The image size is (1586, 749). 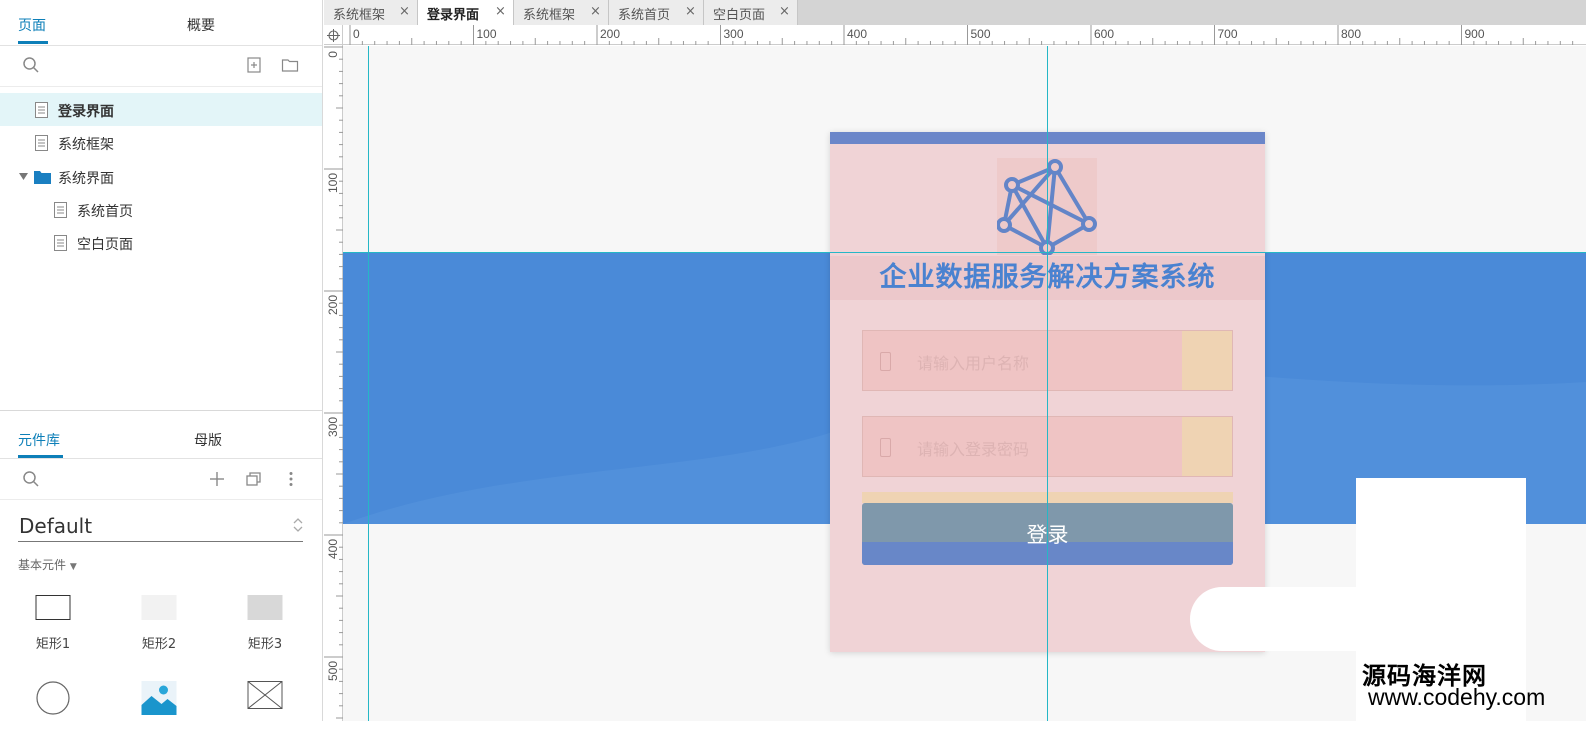 I want to click on guide-line-vertical, so click(x=368, y=383).